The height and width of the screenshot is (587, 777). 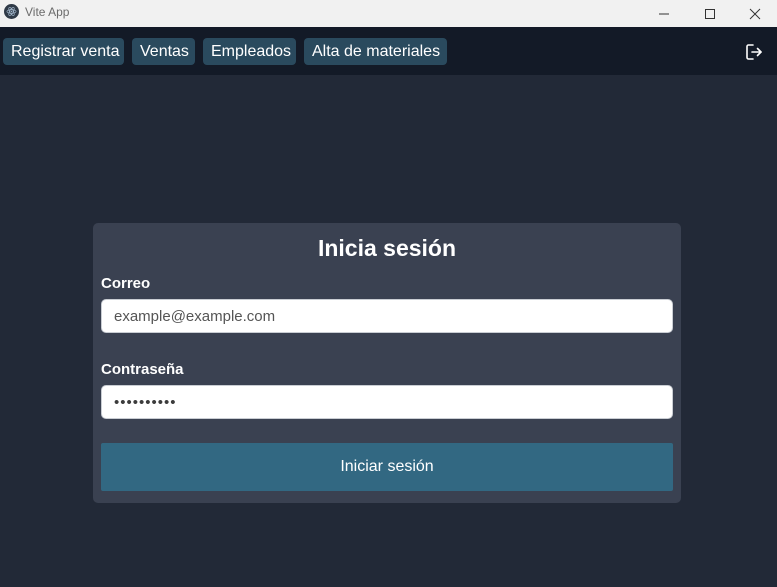 What do you see at coordinates (142, 369) in the screenshot?
I see `password-label: Contraseña` at bounding box center [142, 369].